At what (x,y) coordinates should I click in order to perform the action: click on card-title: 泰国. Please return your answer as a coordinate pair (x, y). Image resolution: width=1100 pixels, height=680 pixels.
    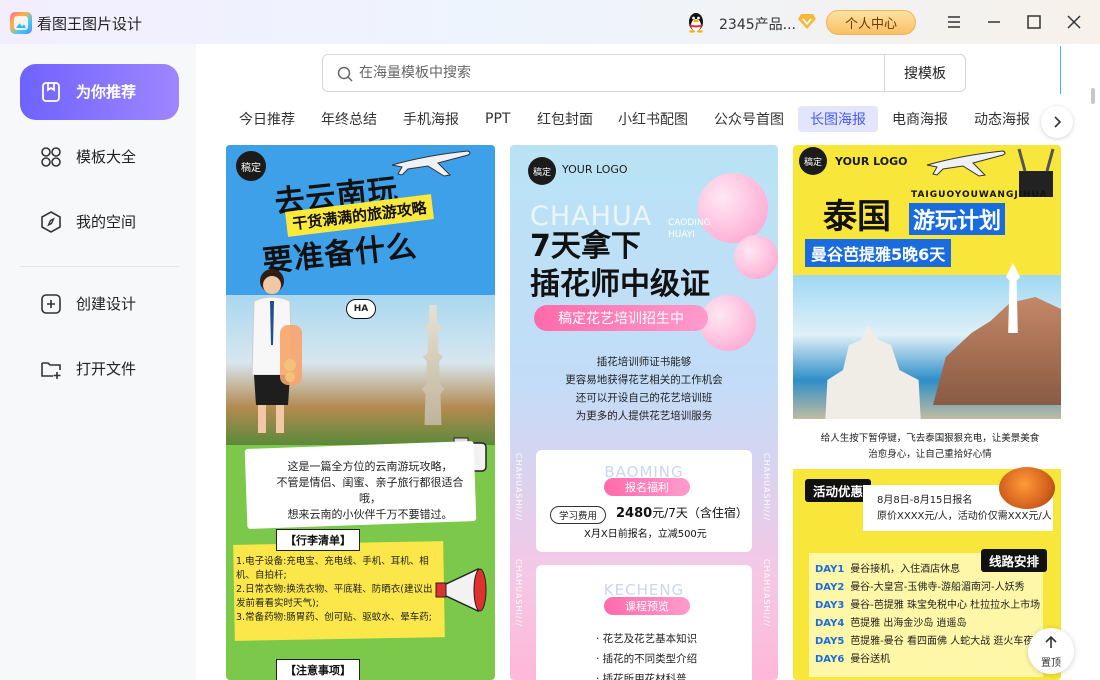
    Looking at the image, I should click on (857, 217).